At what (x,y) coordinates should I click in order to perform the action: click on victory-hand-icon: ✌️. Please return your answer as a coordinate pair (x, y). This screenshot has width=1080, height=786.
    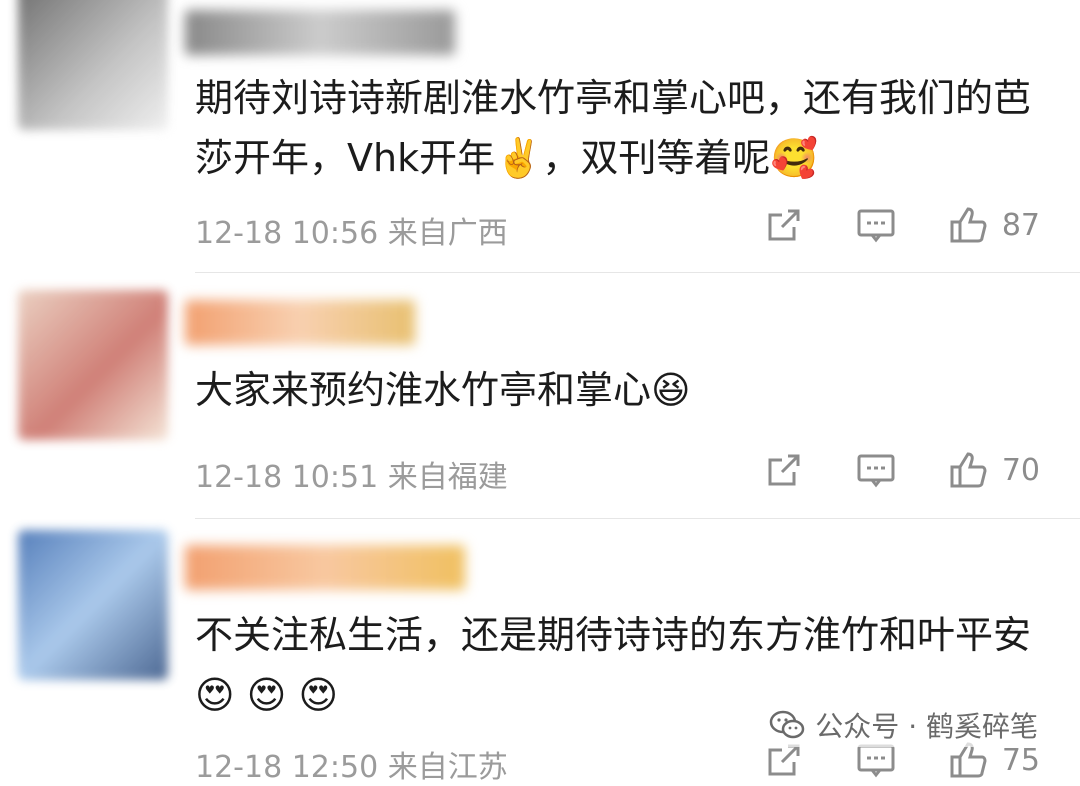
    Looking at the image, I should click on (519, 158).